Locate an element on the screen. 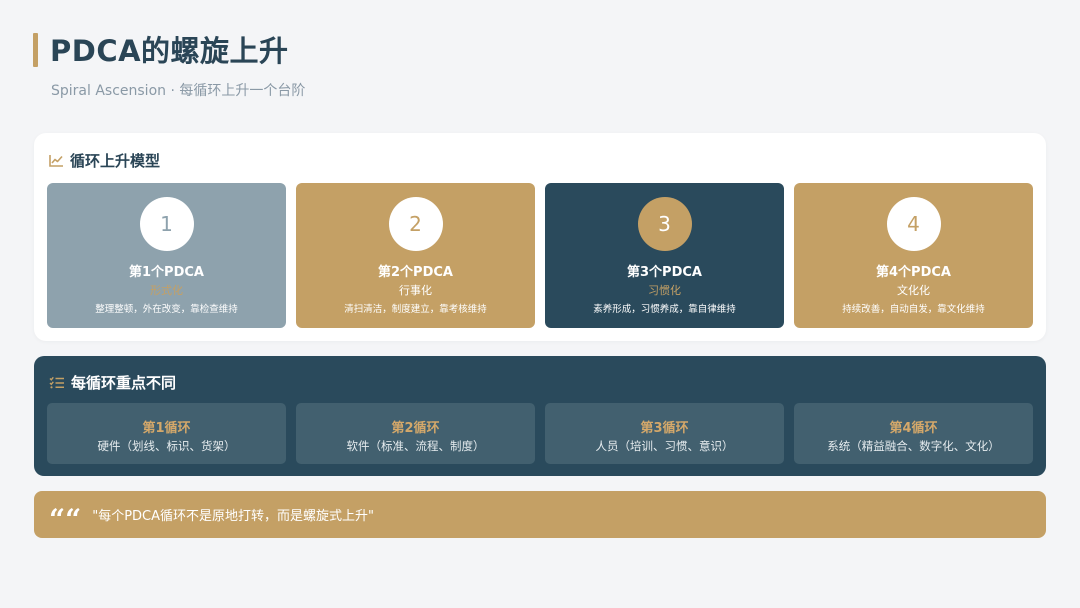  focus-title: 第3循环 is located at coordinates (664, 428).